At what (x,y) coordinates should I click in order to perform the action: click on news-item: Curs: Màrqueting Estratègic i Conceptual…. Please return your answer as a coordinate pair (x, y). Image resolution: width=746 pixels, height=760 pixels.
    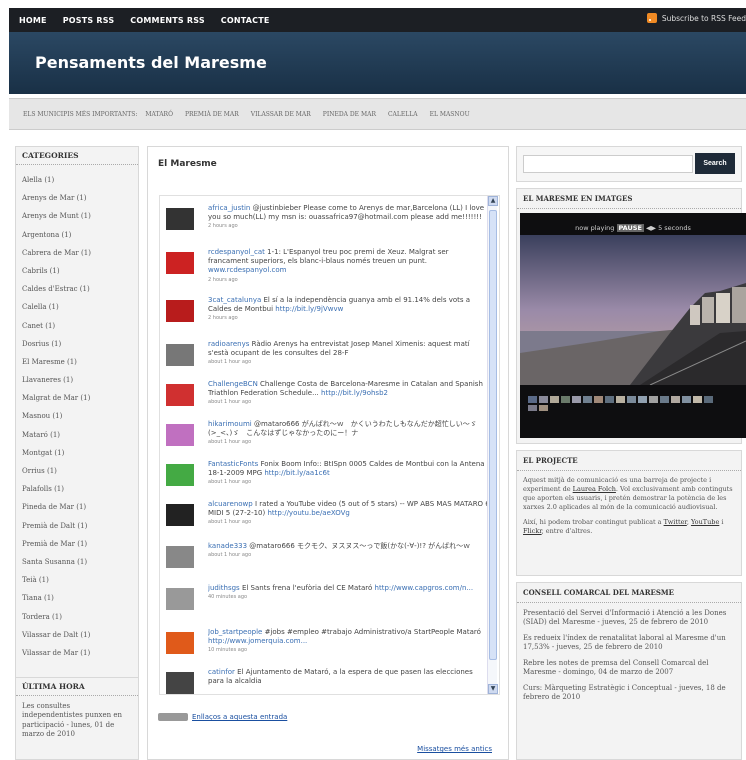
    Looking at the image, I should click on (629, 693).